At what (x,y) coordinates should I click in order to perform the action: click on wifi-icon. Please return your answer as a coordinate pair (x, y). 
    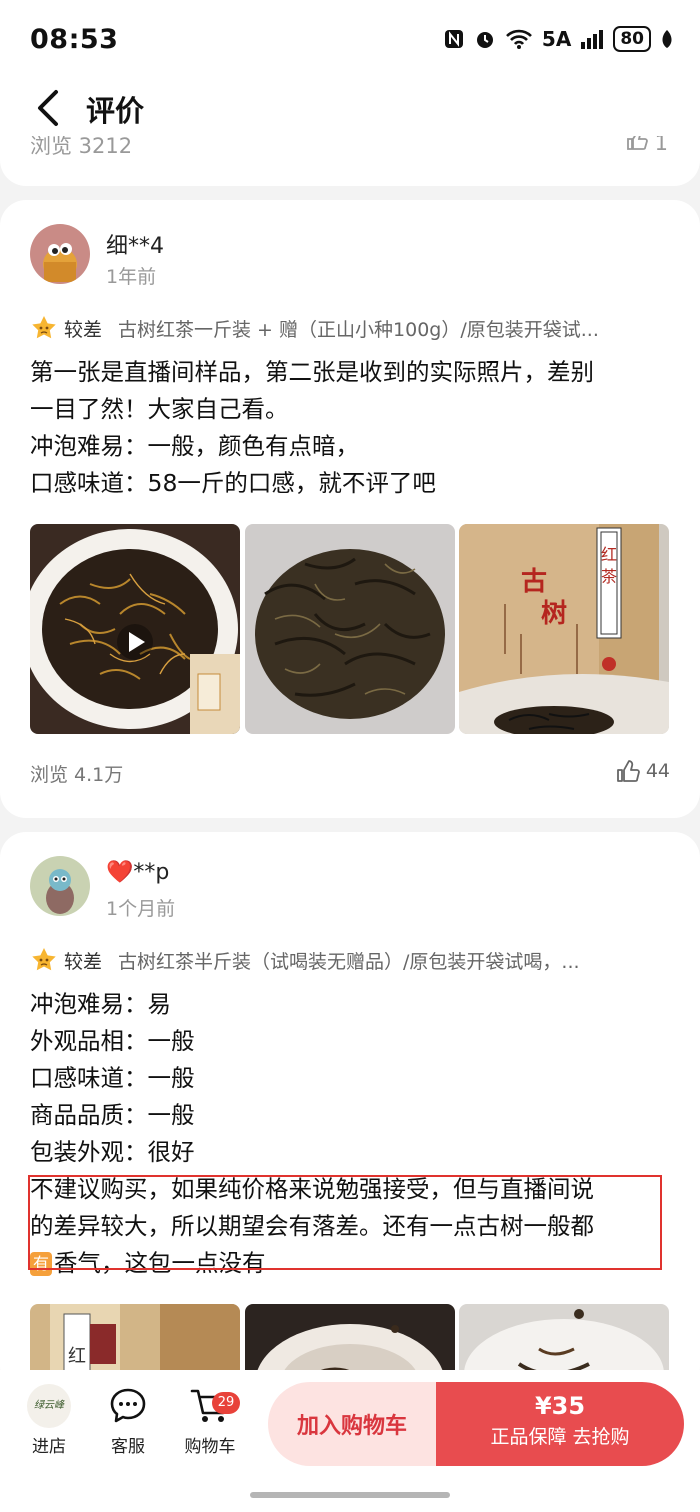
    Looking at the image, I should click on (519, 39).